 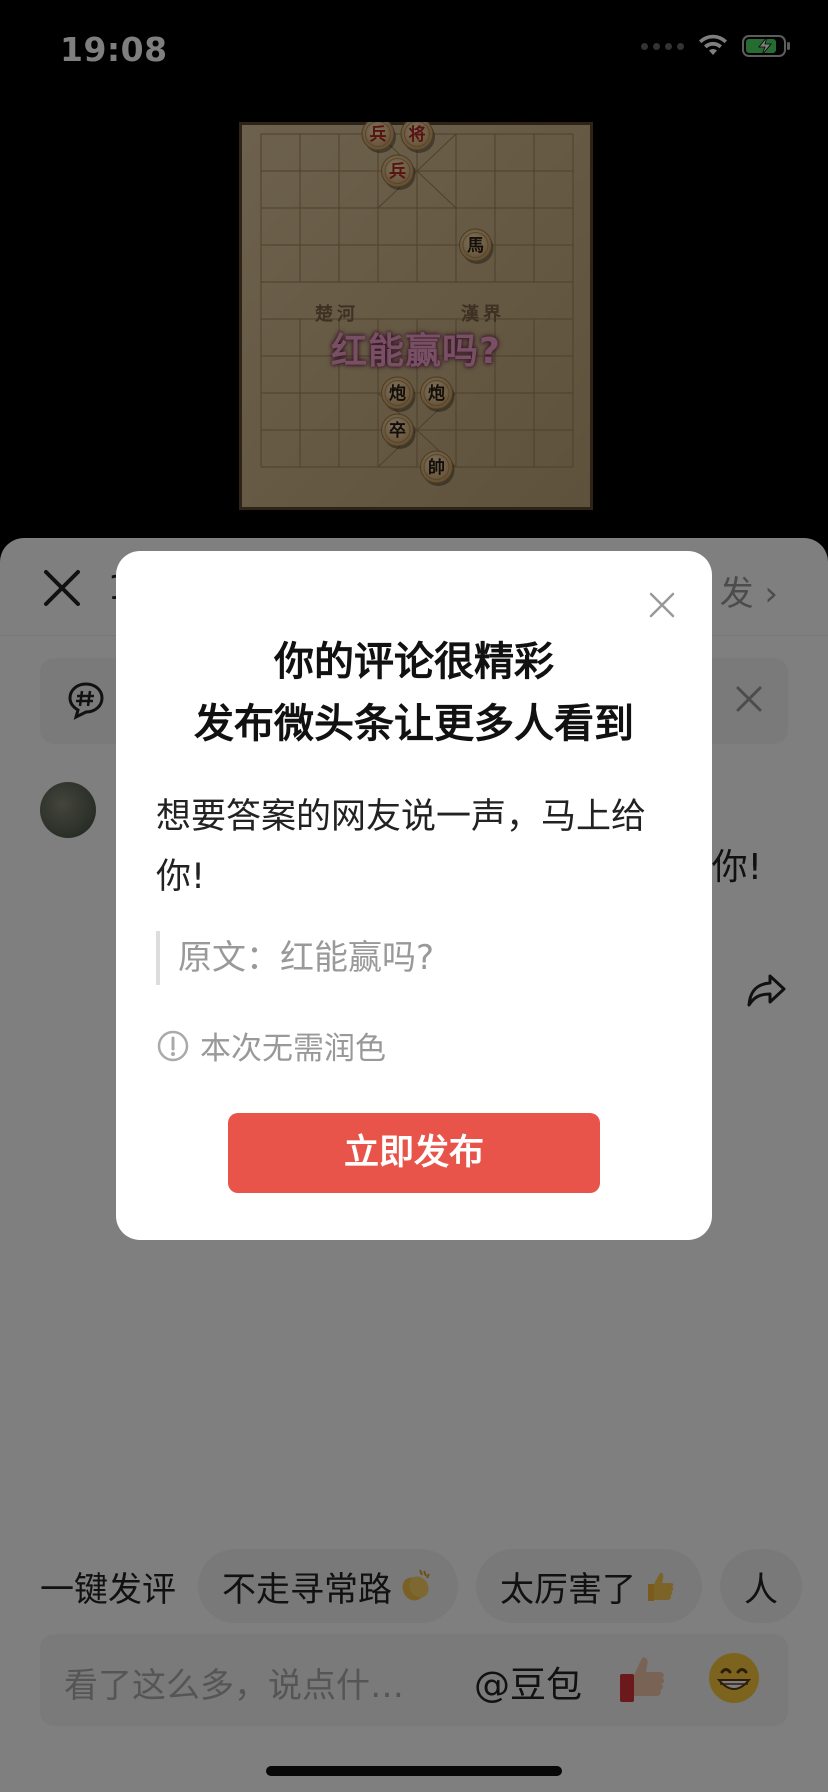 I want to click on dialog-note: 本次无需润色, so click(x=271, y=1045).